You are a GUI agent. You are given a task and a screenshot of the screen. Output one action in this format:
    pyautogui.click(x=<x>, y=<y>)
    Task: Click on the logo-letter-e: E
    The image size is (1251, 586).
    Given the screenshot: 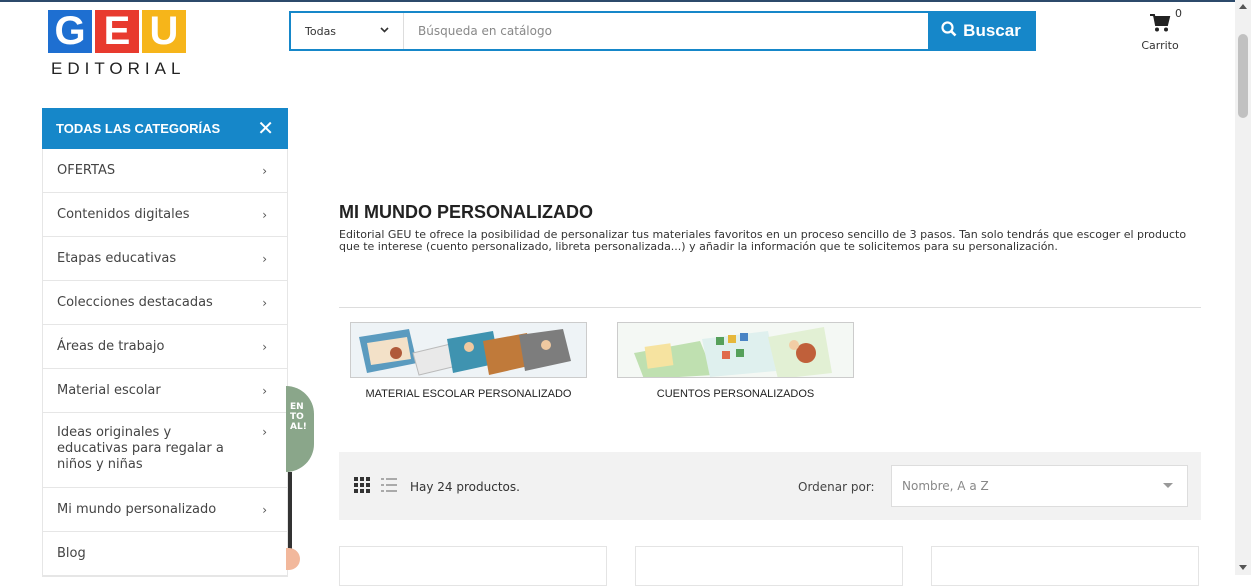 What is the action you would take?
    pyautogui.click(x=117, y=31)
    